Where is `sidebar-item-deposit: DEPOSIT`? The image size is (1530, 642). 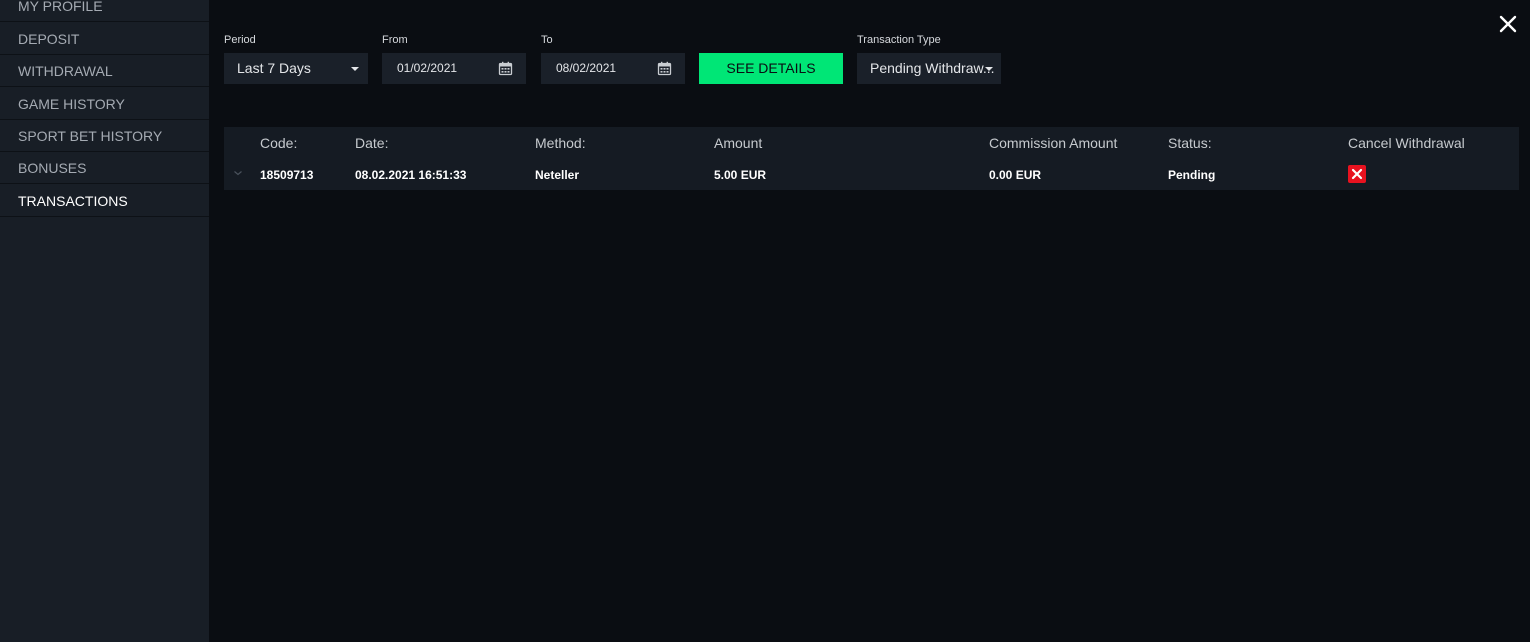 sidebar-item-deposit: DEPOSIT is located at coordinates (104, 39).